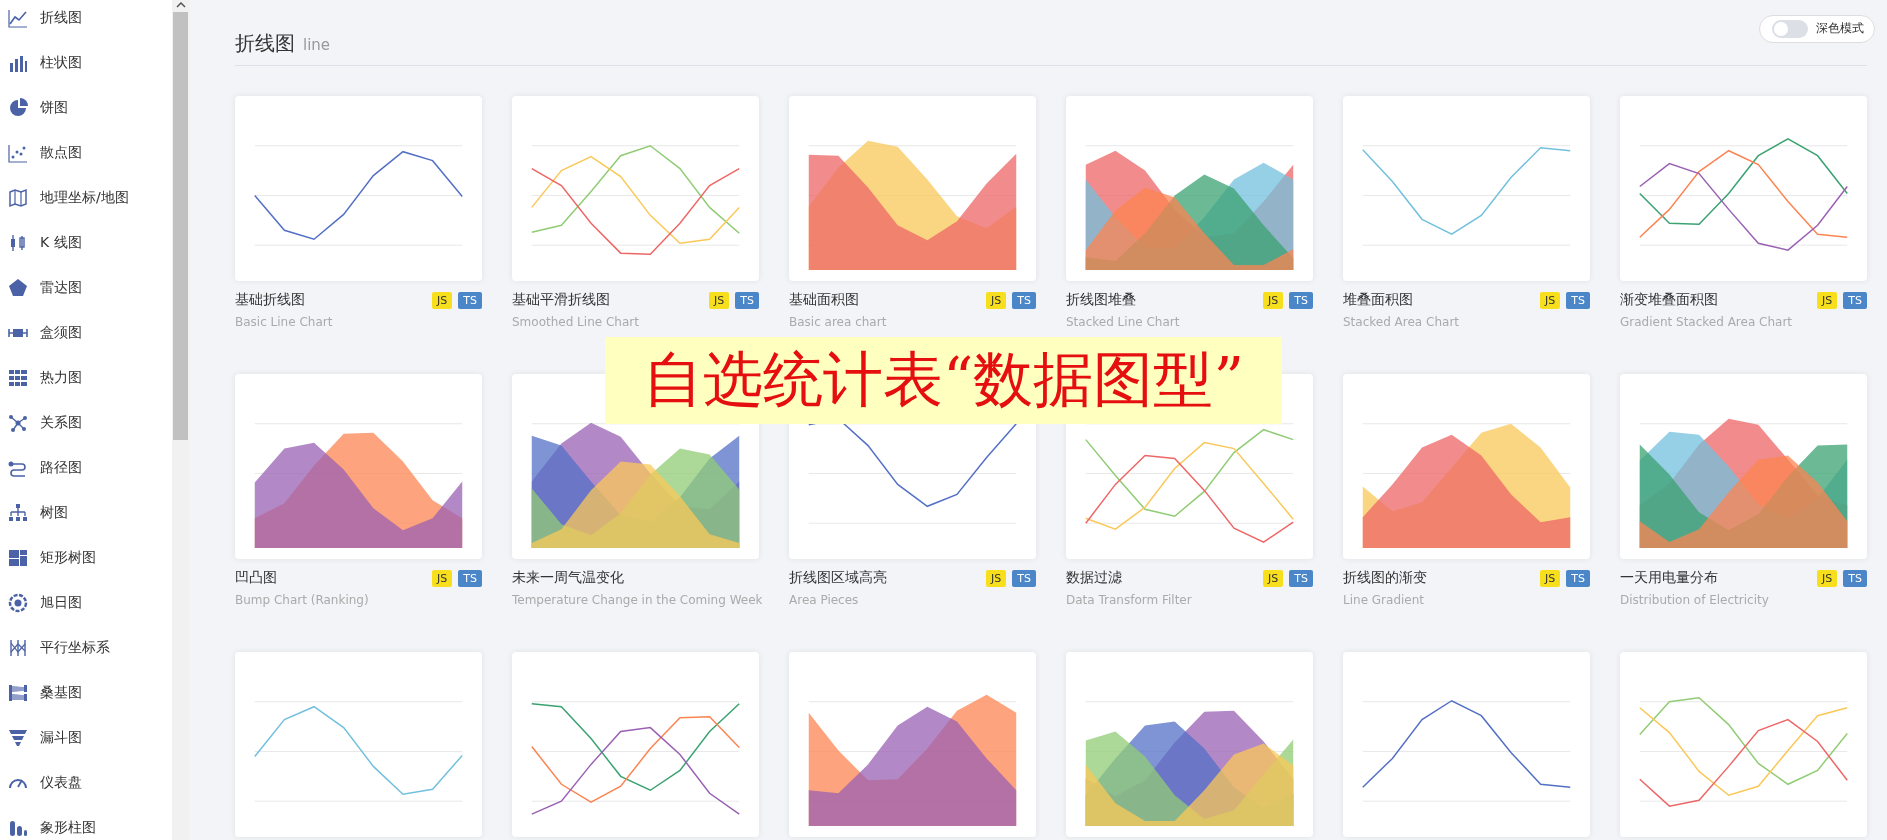 This screenshot has height=840, width=1887. Describe the element at coordinates (180, 5) in the screenshot. I see `scroll-up-icon` at that location.